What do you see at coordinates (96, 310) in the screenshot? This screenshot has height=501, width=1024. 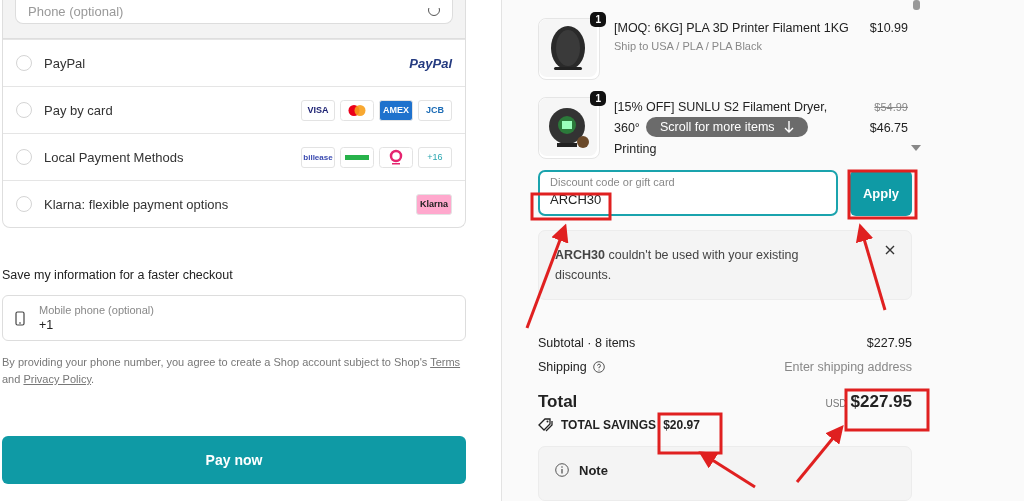 I see `field-label: Mobile phone (optional)` at bounding box center [96, 310].